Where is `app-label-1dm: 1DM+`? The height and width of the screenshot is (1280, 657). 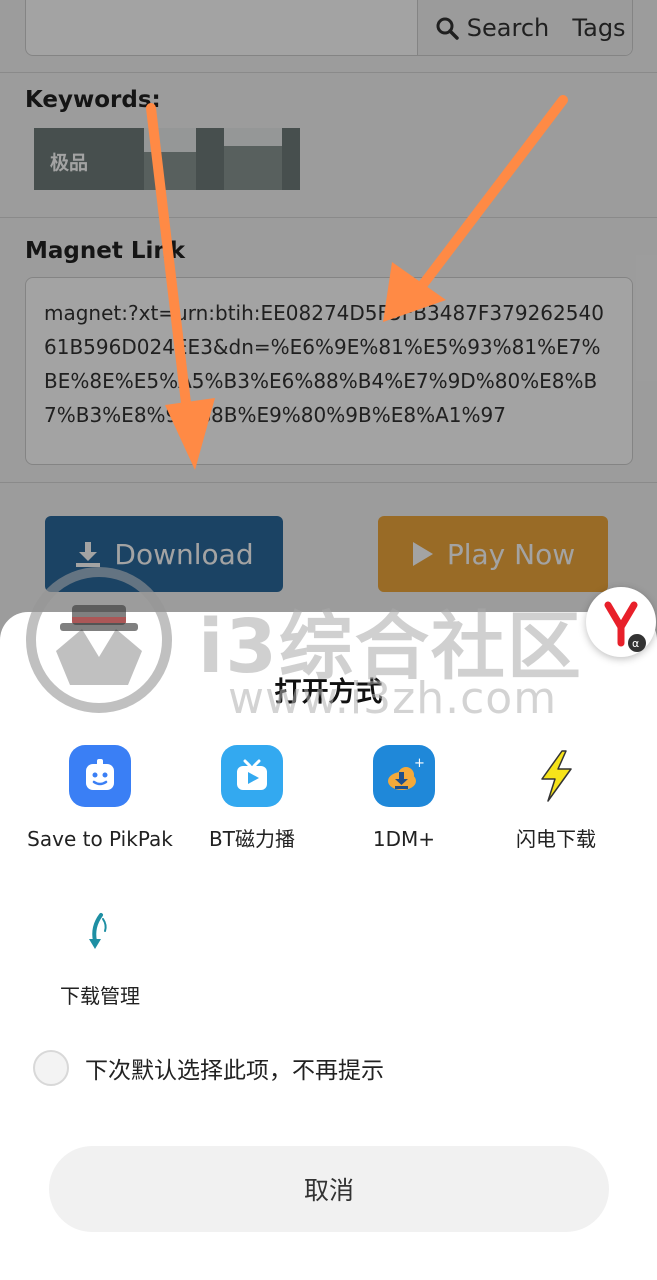
app-label-1dm: 1DM+ is located at coordinates (404, 839).